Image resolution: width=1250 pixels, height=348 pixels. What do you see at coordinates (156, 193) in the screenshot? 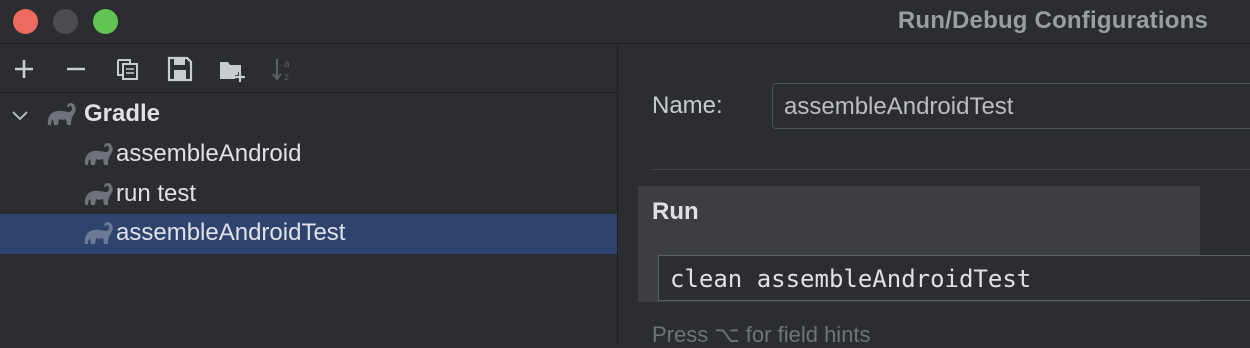
I see `tree-item-label: run test` at bounding box center [156, 193].